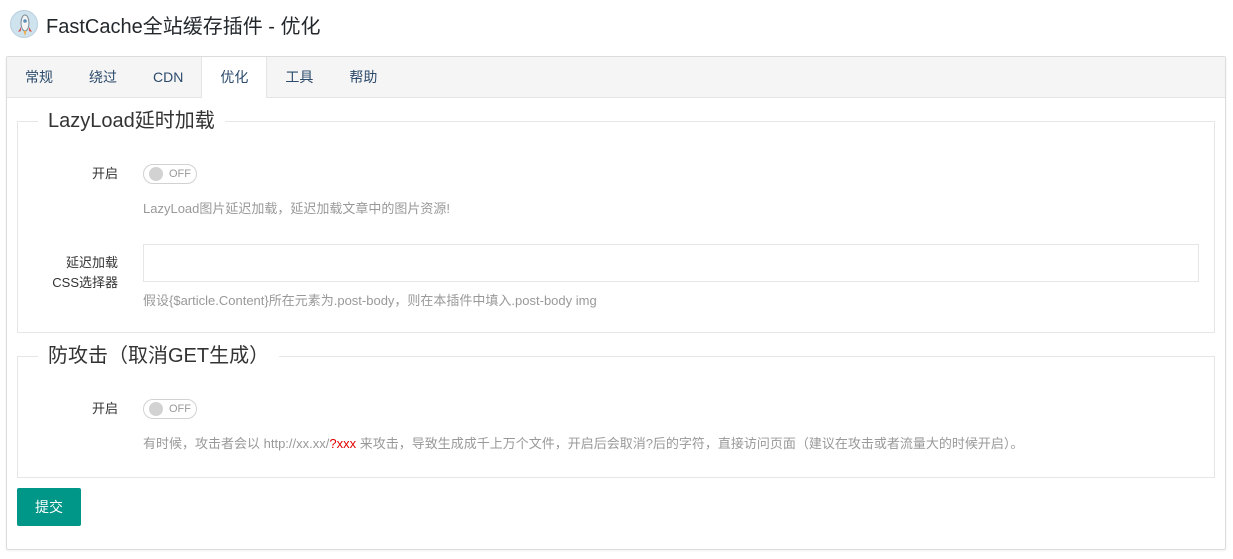  Describe the element at coordinates (104, 408) in the screenshot. I see `antiattack-enable-label: 开启` at that location.